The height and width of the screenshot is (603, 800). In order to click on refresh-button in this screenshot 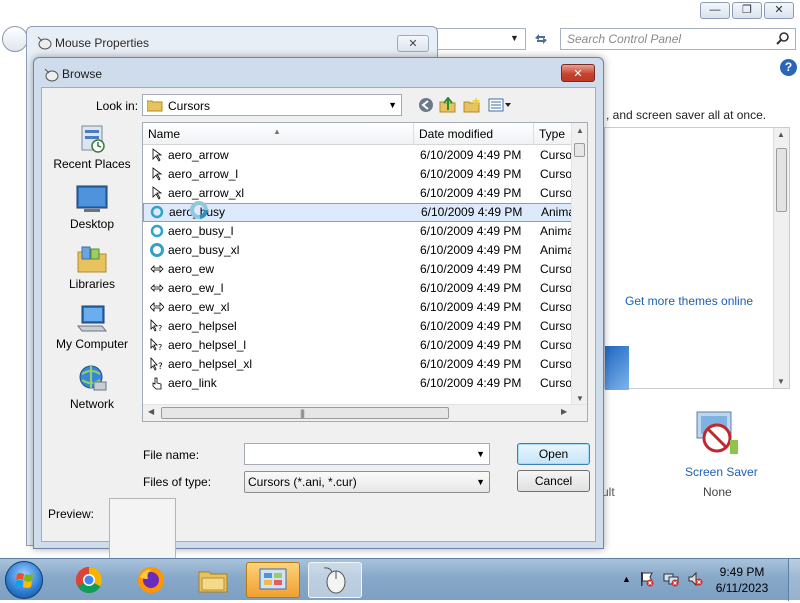, I will do `click(541, 39)`.